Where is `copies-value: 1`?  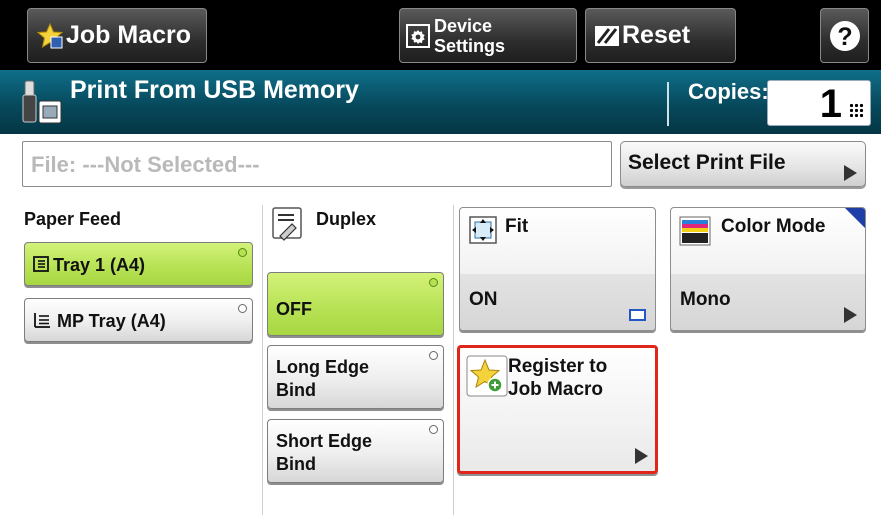 copies-value: 1 is located at coordinates (830, 104).